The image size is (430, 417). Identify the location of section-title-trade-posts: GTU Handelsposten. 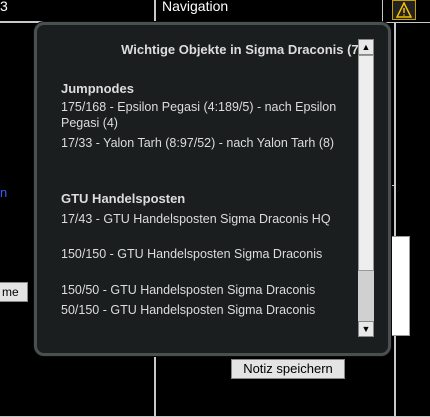
(123, 198).